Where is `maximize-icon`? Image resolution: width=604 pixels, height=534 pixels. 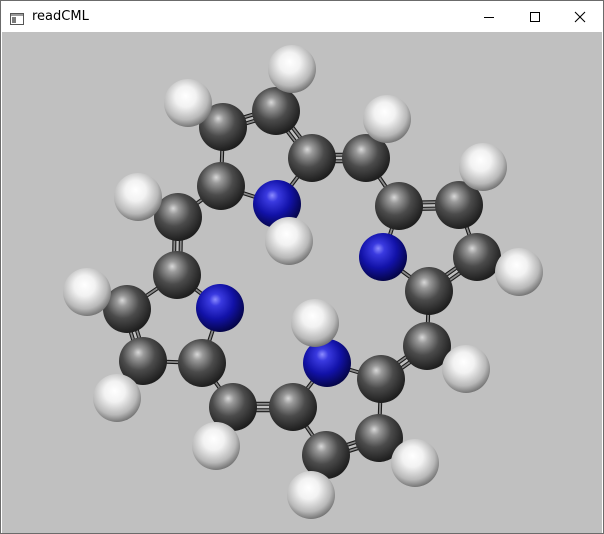 maximize-icon is located at coordinates (535, 17).